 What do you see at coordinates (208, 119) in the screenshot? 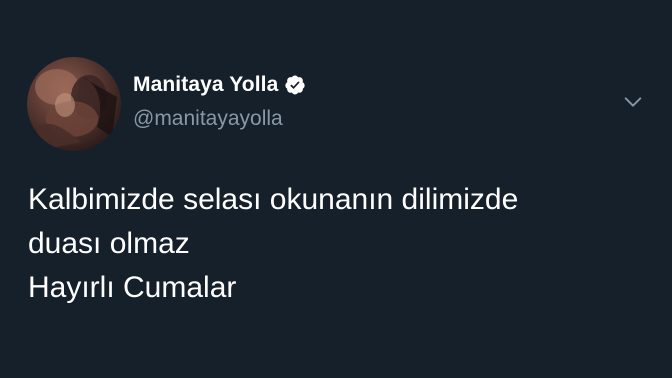
I see `author-handle: @manitayayolla` at bounding box center [208, 119].